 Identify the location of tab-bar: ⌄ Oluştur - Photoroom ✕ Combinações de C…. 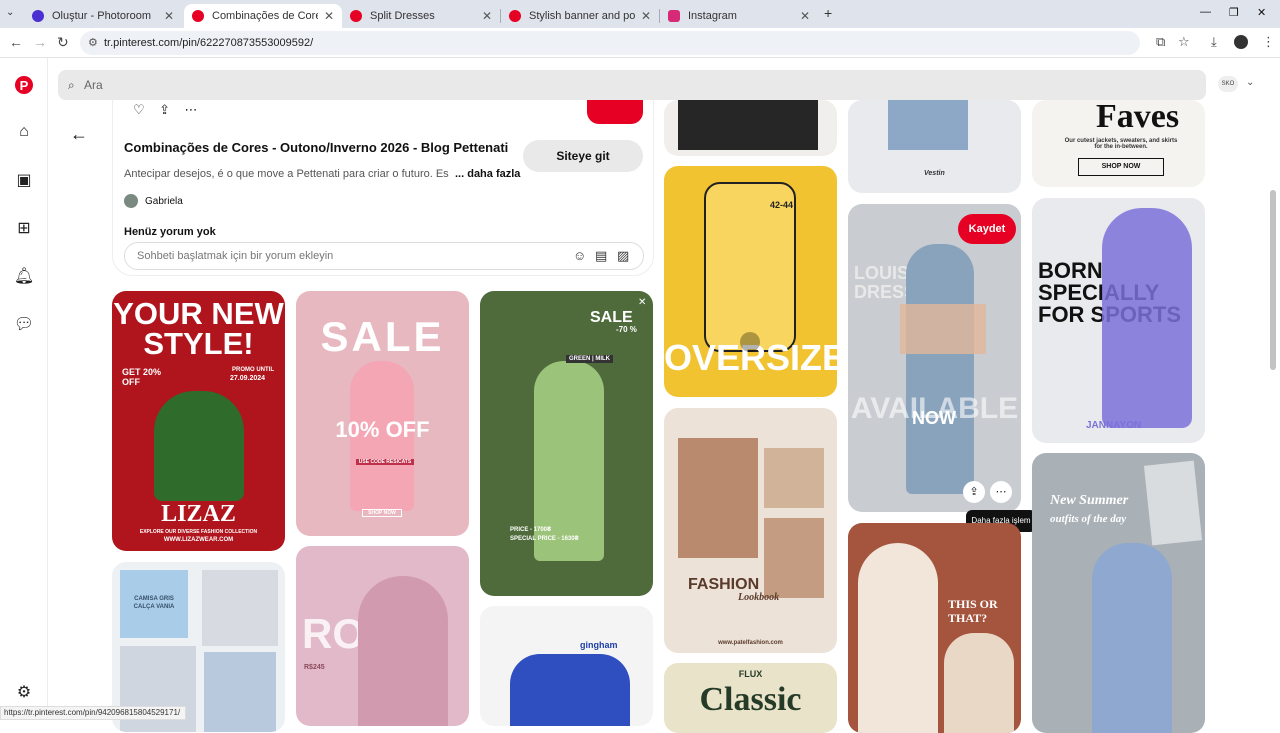
(640, 14).